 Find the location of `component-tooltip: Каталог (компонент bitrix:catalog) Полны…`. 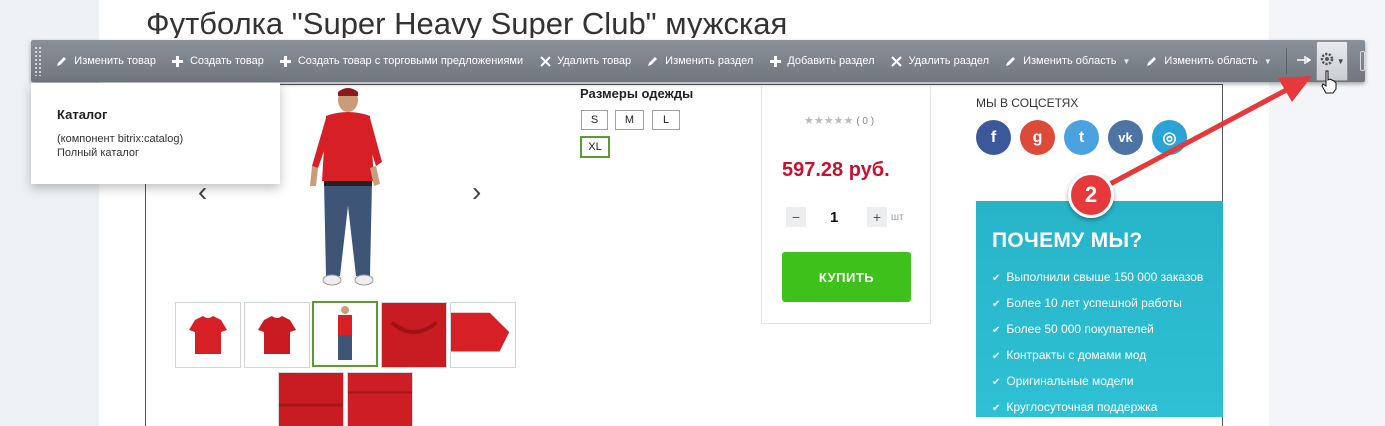

component-tooltip: Каталог (компонент bitrix:catalog) Полны… is located at coordinates (155, 133).